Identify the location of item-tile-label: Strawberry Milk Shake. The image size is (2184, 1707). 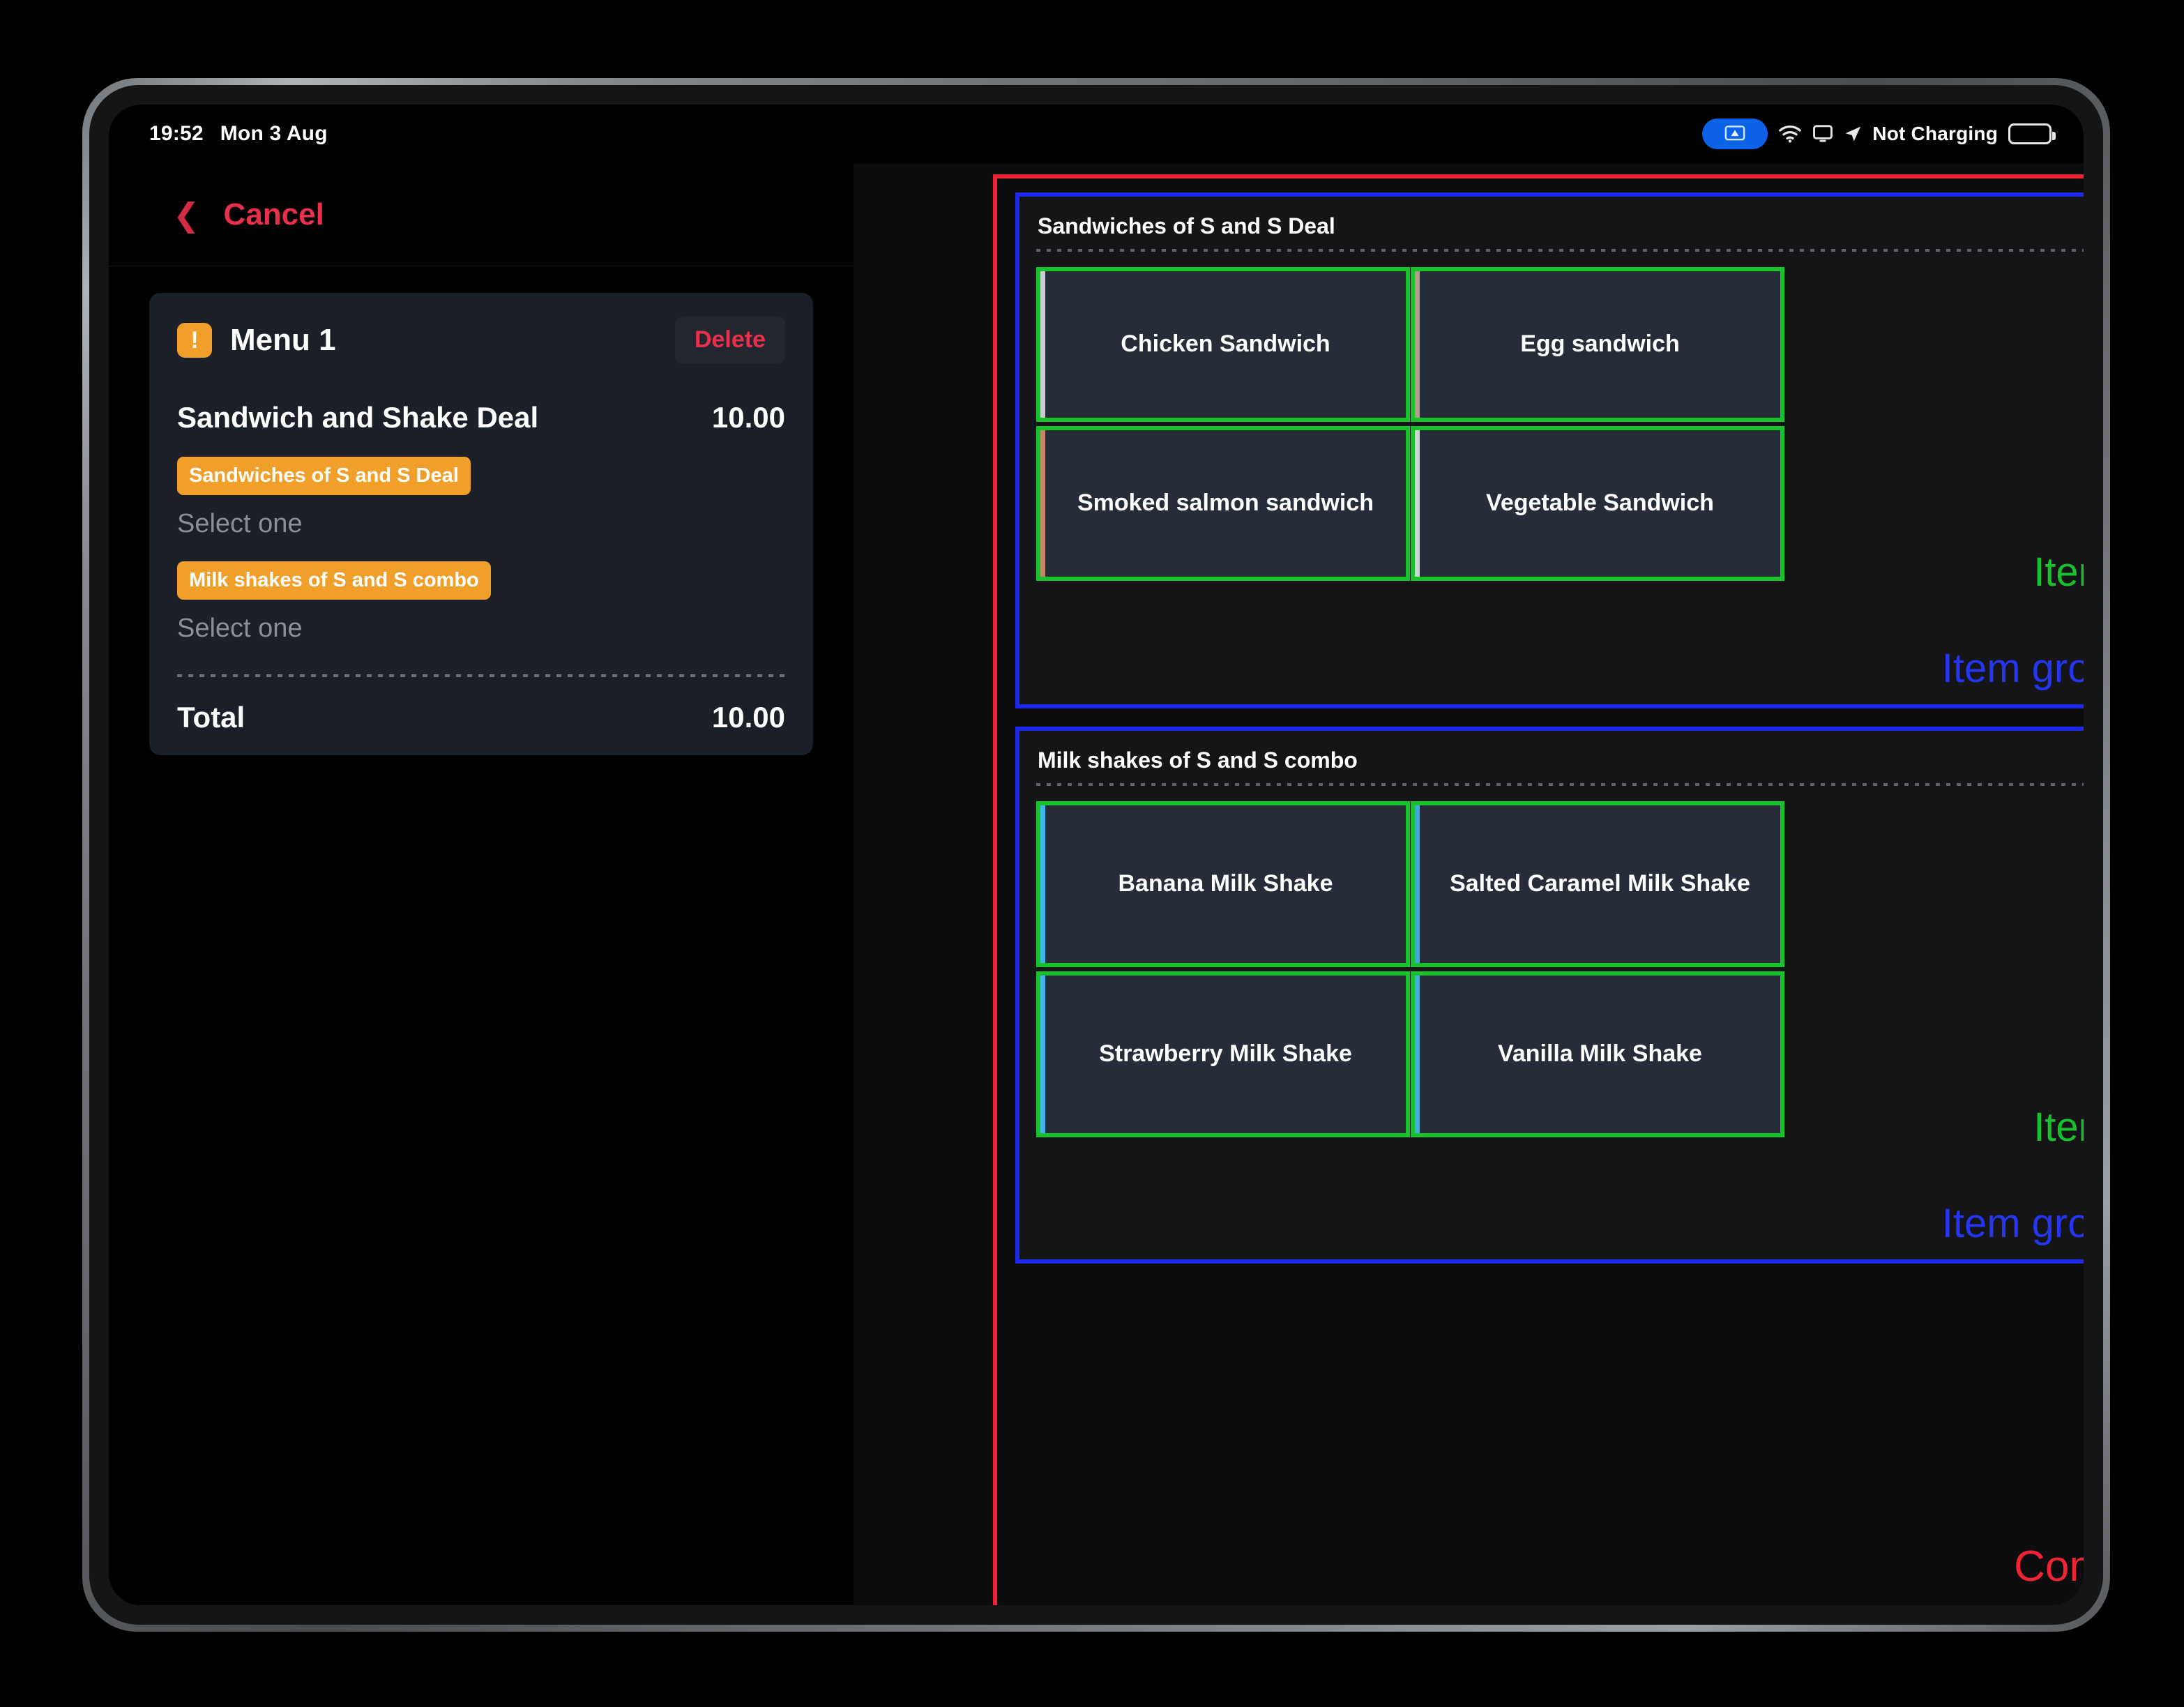
(1223, 1054).